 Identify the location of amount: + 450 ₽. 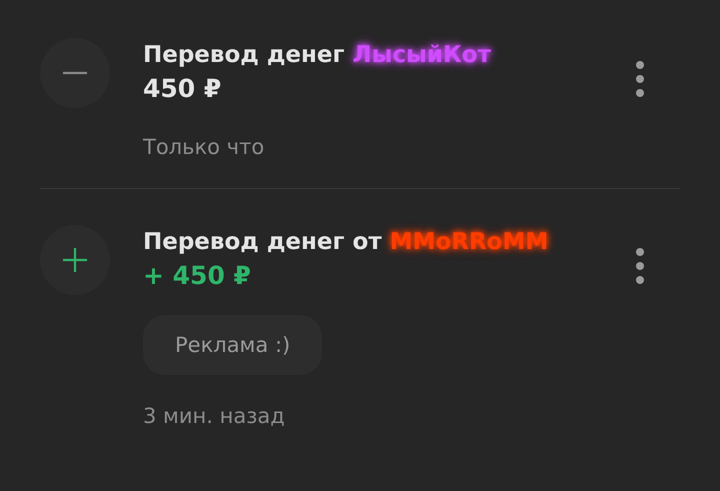
(197, 276).